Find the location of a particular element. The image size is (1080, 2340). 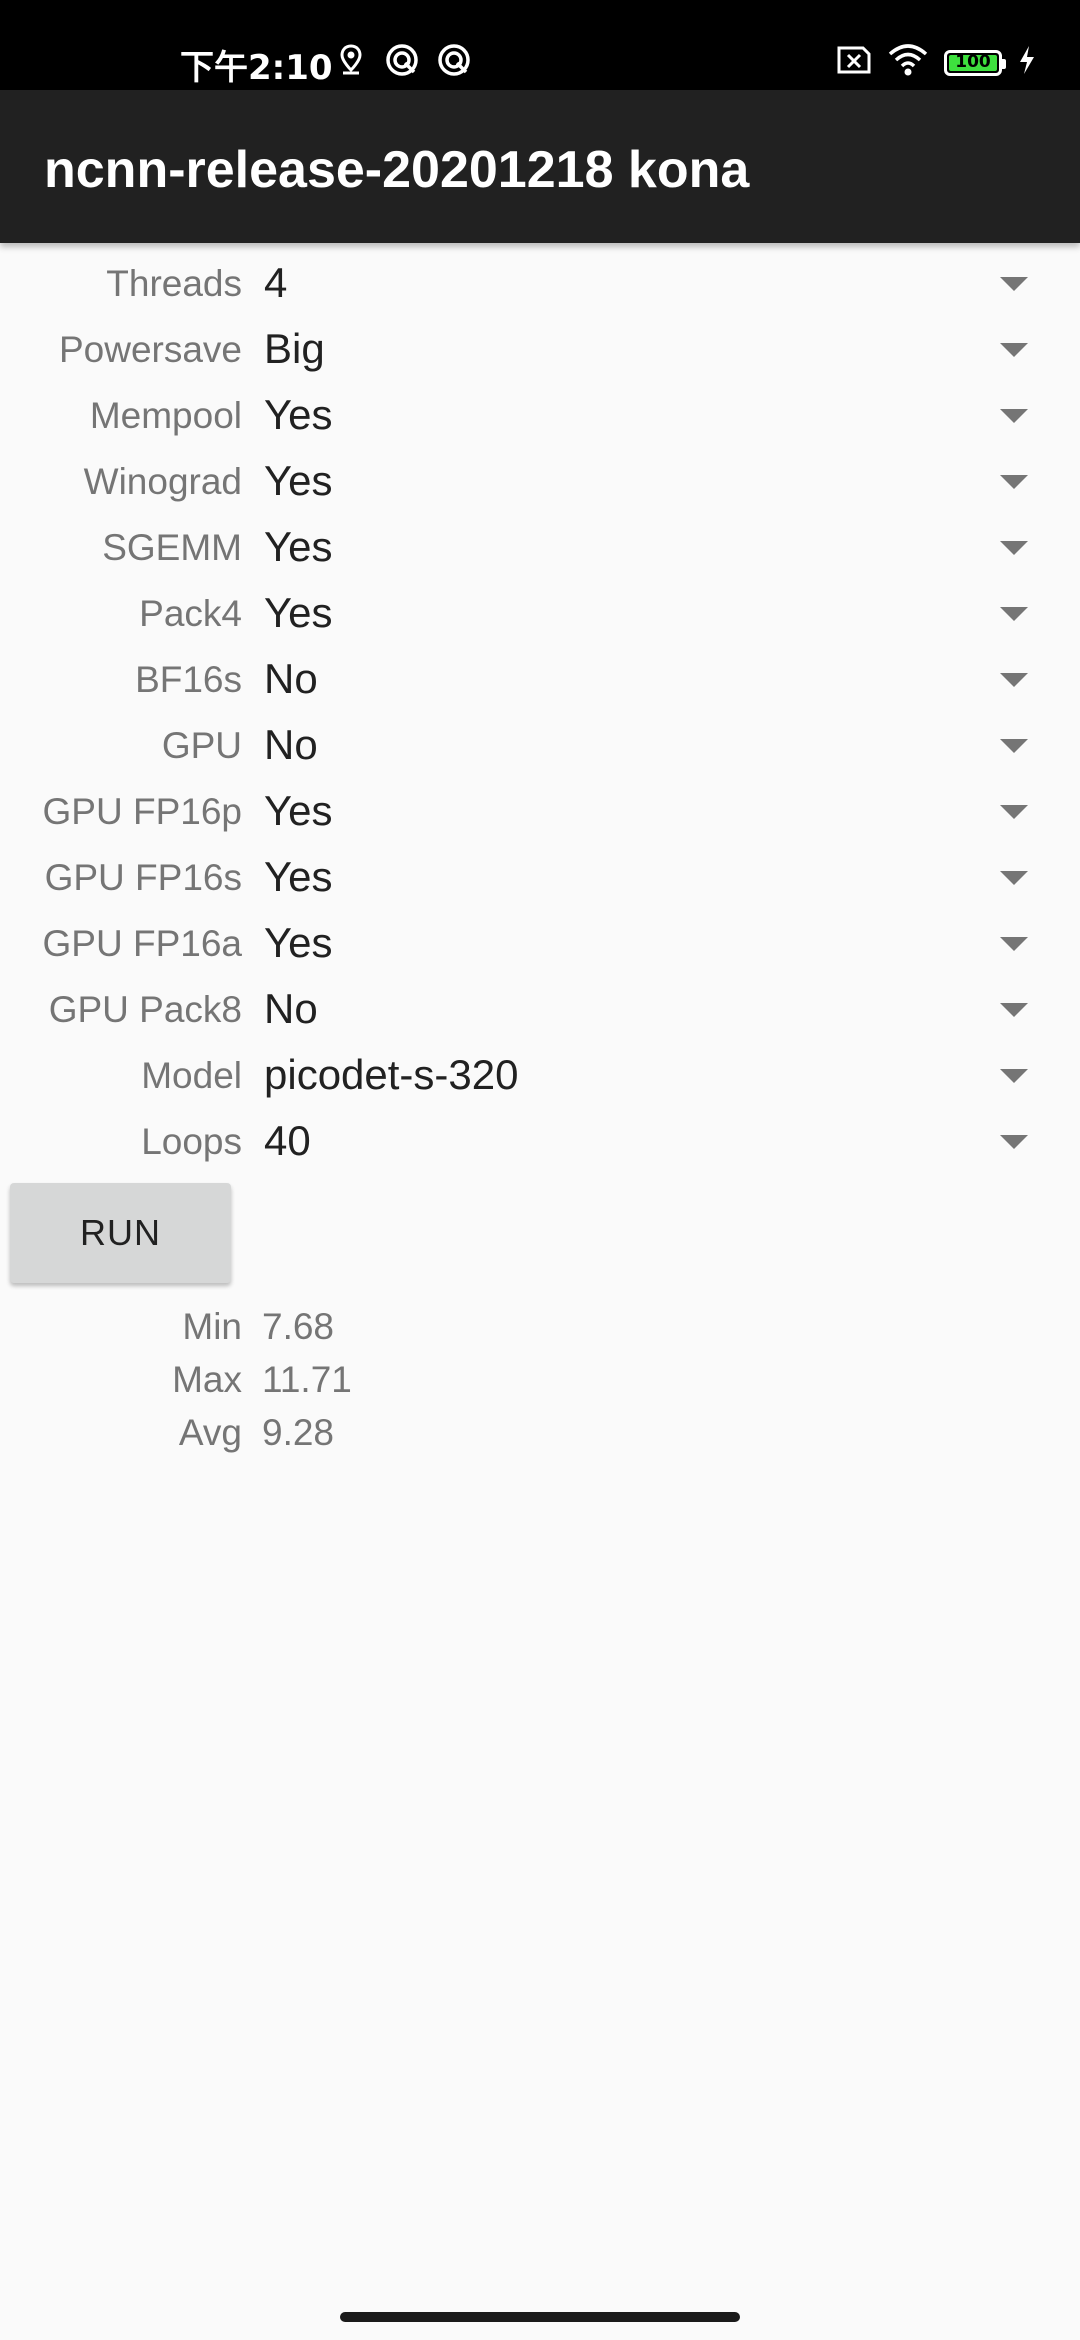

setting-row-gpu-fp16a: GPU FP16a Yes is located at coordinates (540, 948).